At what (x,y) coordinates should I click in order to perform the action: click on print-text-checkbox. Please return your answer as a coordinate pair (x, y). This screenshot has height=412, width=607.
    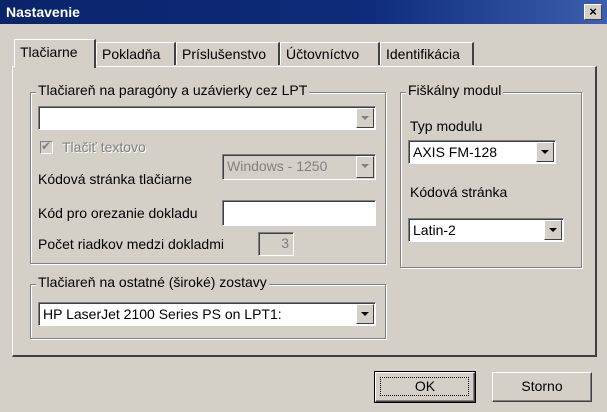
    Looking at the image, I should click on (46, 146).